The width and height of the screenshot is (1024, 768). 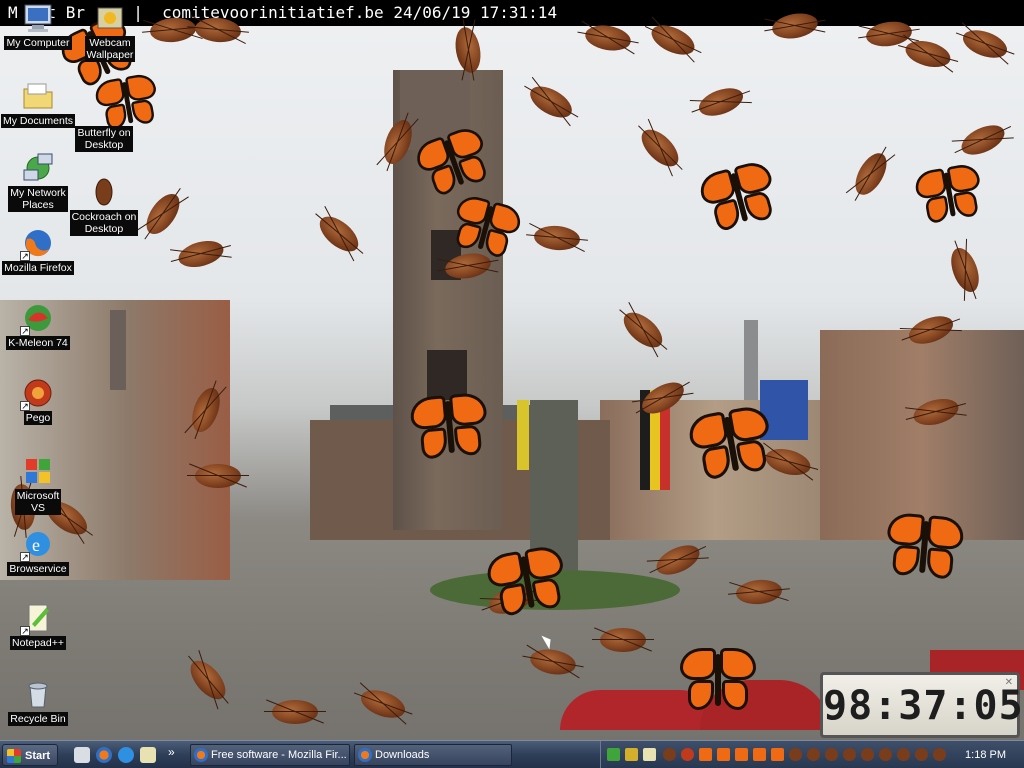 I want to click on svg-text: e, so click(x=36, y=545).